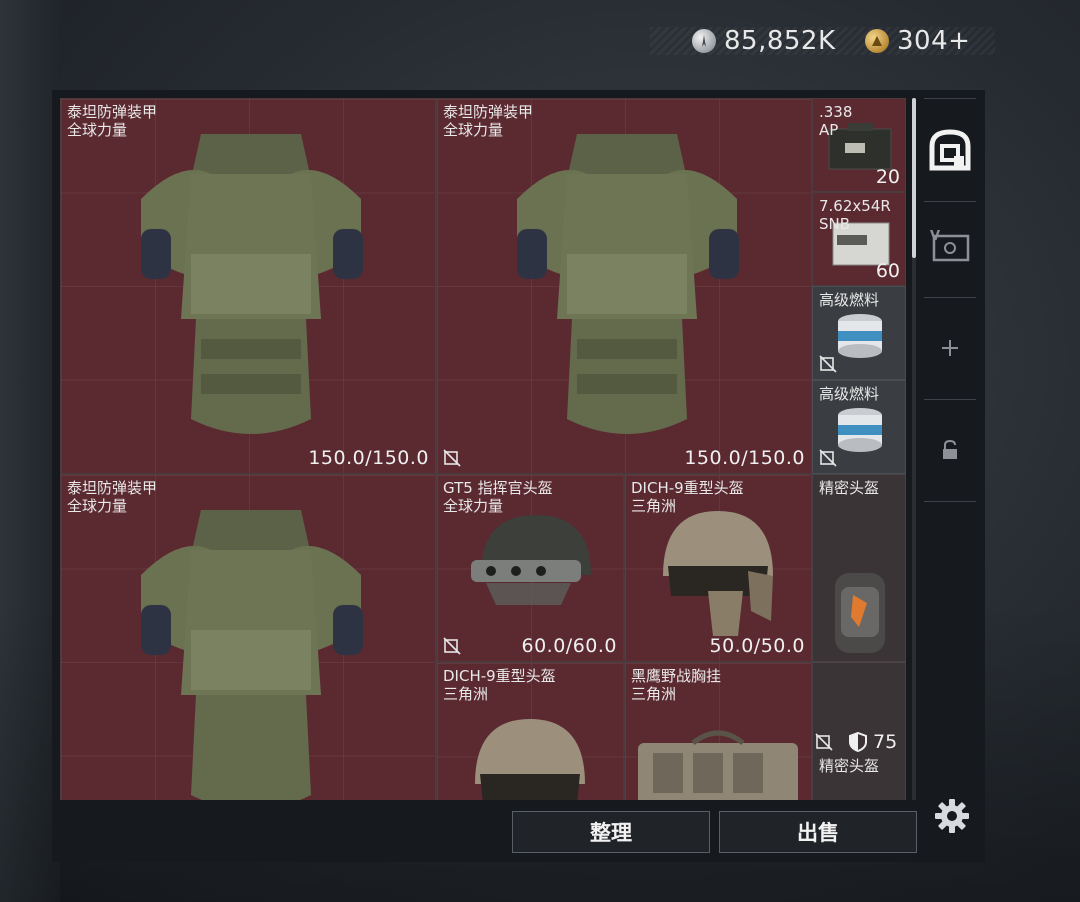  Describe the element at coordinates (952, 816) in the screenshot. I see `gear-icon` at that location.